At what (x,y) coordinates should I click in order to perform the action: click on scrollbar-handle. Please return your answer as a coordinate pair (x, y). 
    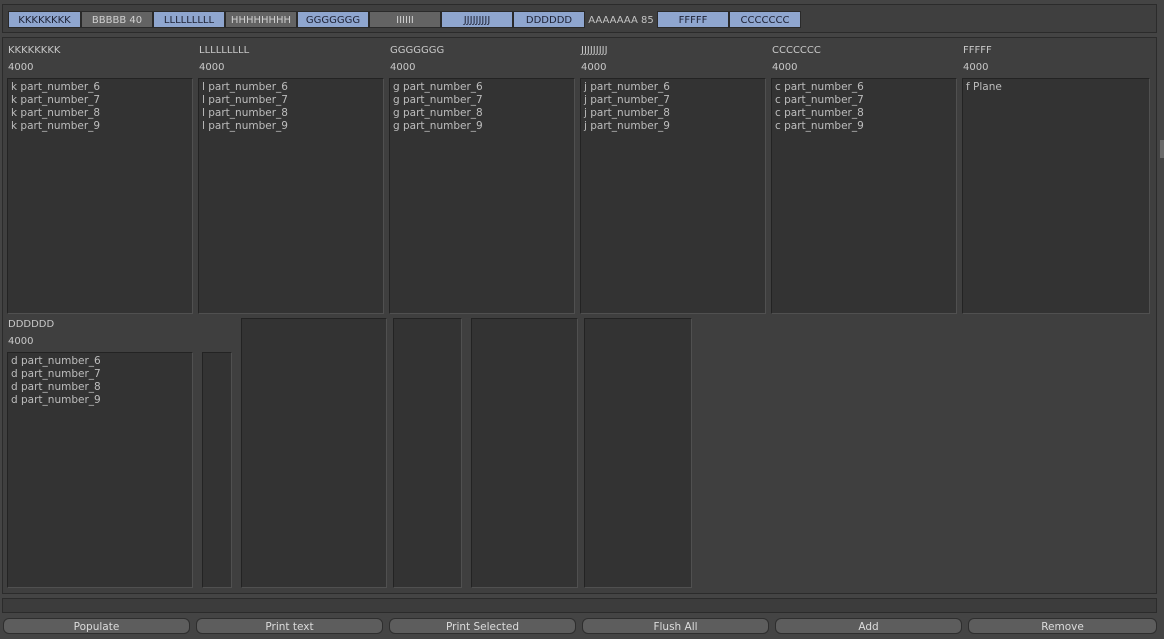
    Looking at the image, I should click on (1162, 149).